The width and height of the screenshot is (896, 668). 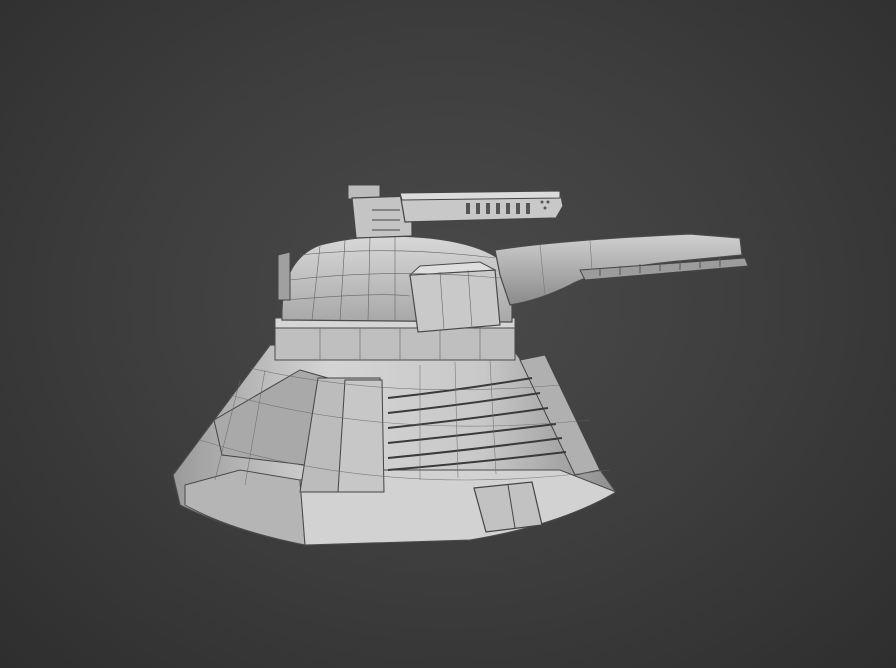 What do you see at coordinates (455, 211) in the screenshot?
I see `secondary-cannon` at bounding box center [455, 211].